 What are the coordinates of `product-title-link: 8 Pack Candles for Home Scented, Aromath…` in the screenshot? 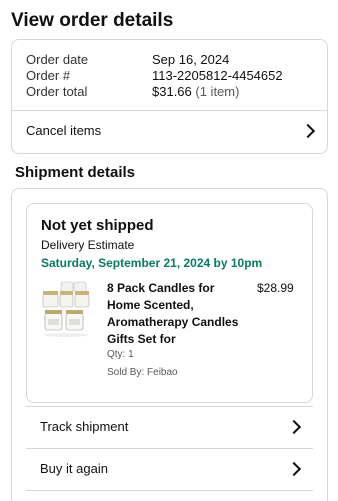 It's located at (177, 314).